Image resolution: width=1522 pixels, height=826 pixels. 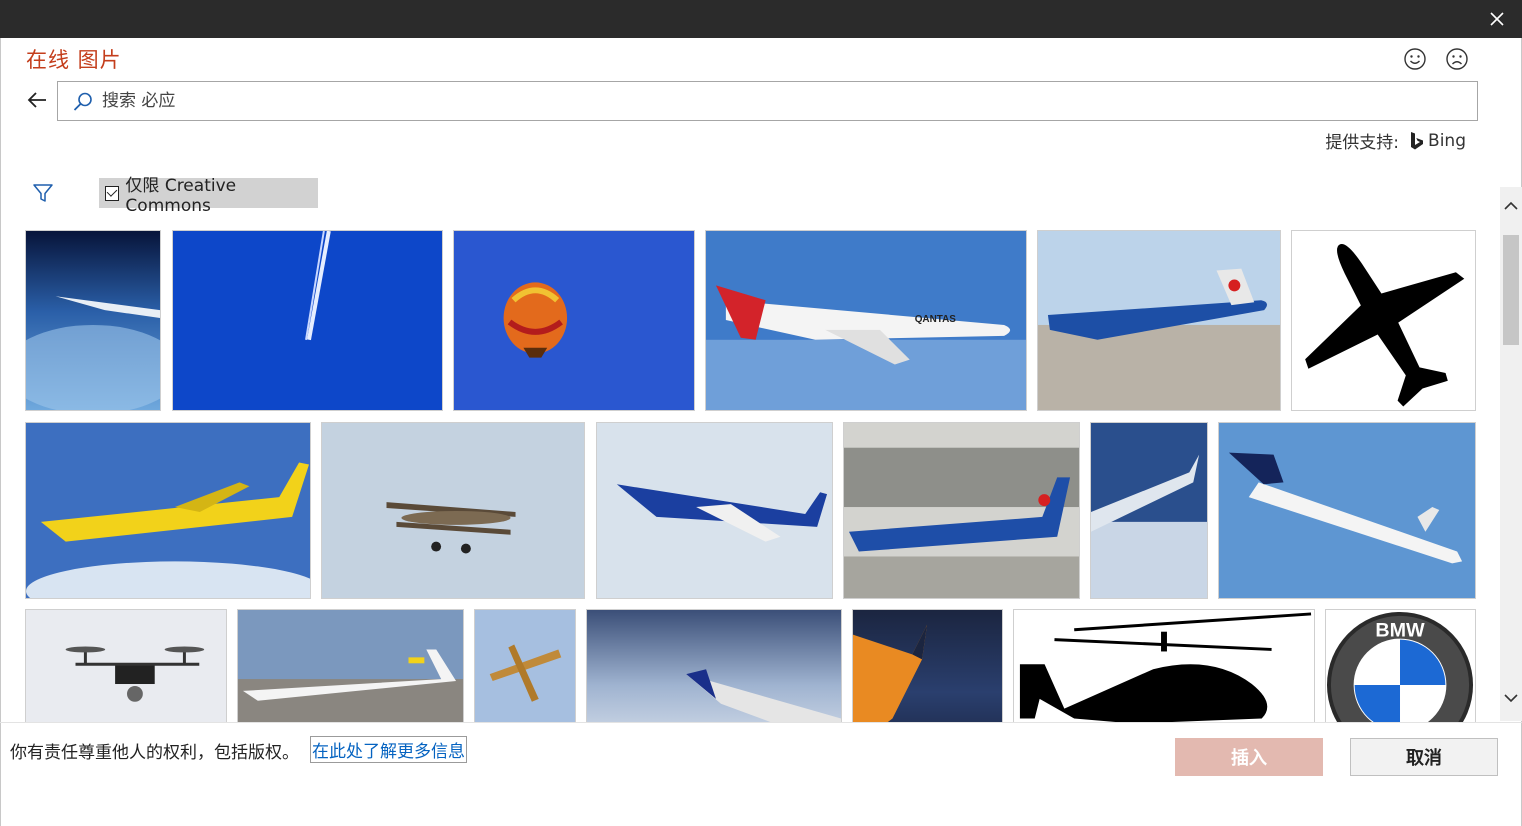 What do you see at coordinates (1511, 698) in the screenshot?
I see `scroll-down-icon` at bounding box center [1511, 698].